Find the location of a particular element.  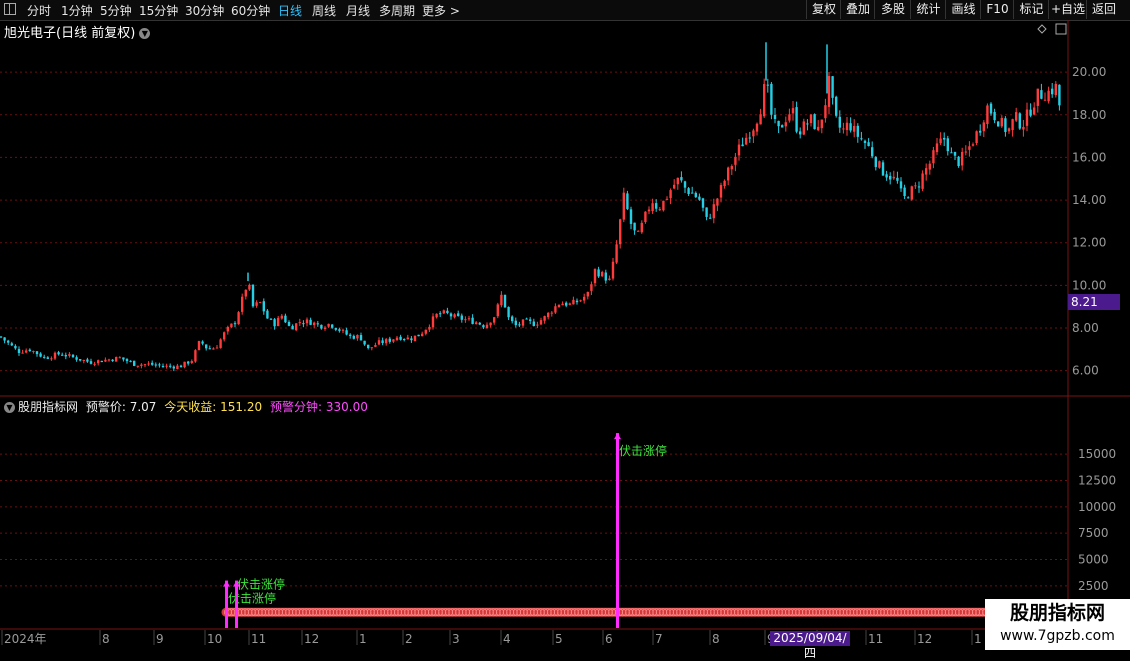

time-tick-label: 2024年 is located at coordinates (25, 639).